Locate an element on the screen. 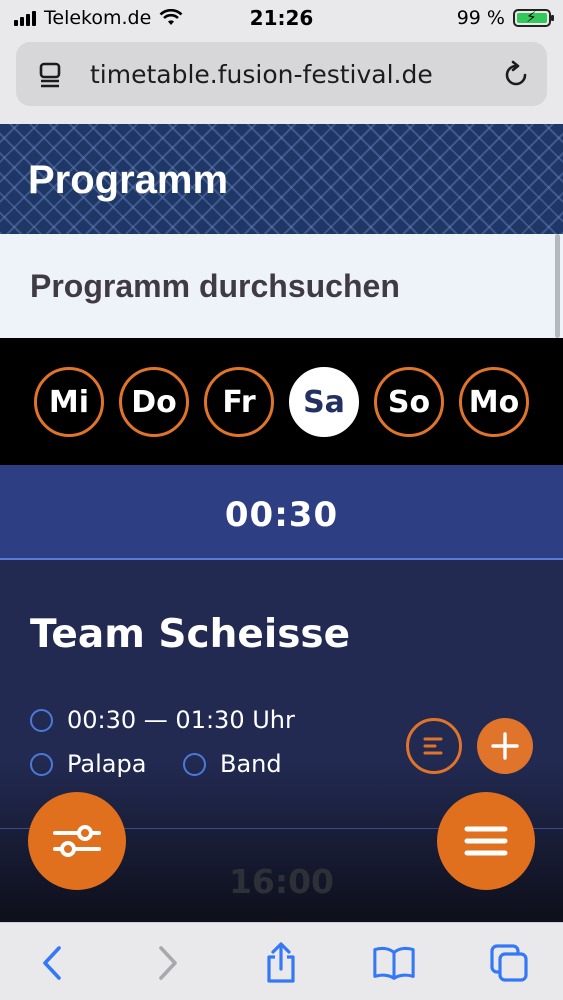 This screenshot has width=563, height=1000. address-bar: timetable.fusion-festival.de is located at coordinates (281, 74).